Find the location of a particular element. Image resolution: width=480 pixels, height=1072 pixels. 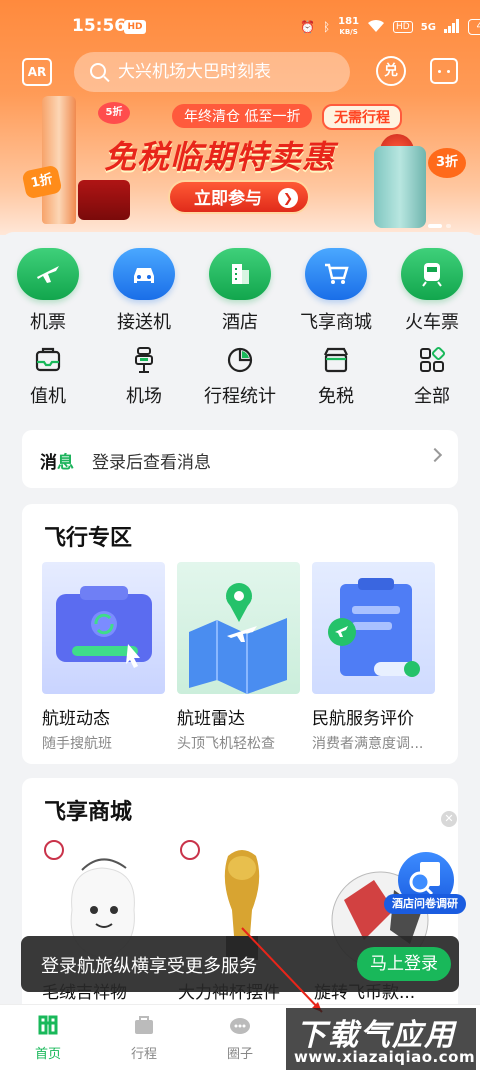

carousel-indicator is located at coordinates (439, 226).